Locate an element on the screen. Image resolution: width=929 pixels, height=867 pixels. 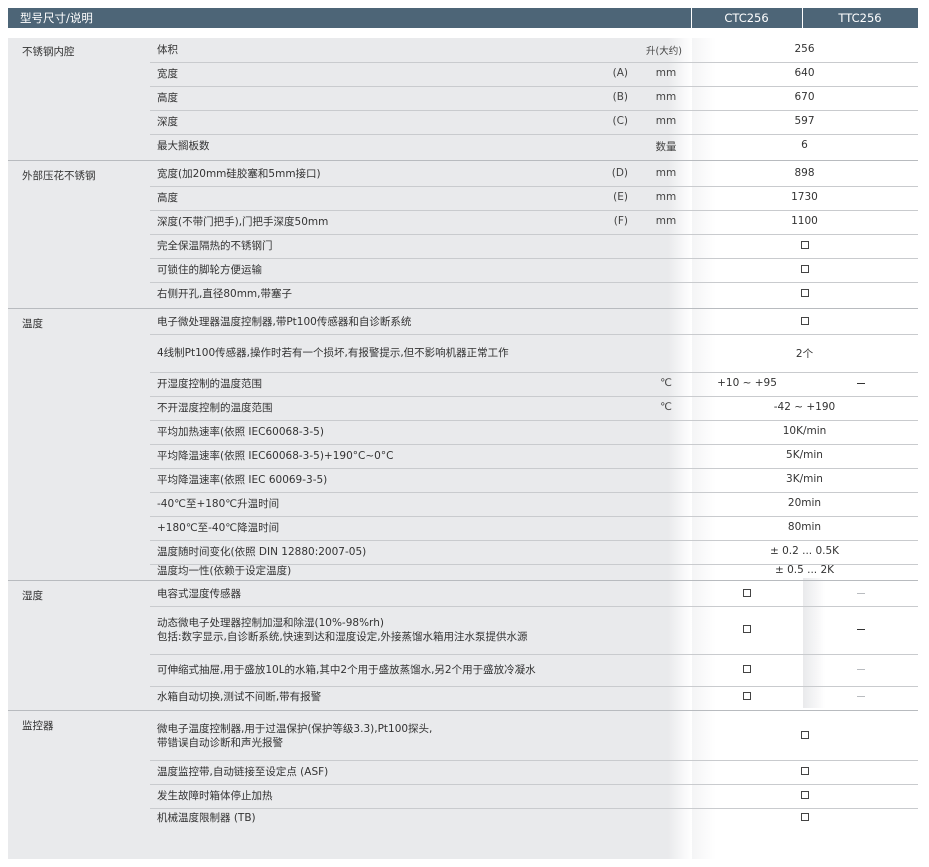
spec-value: 1100 is located at coordinates (804, 221).